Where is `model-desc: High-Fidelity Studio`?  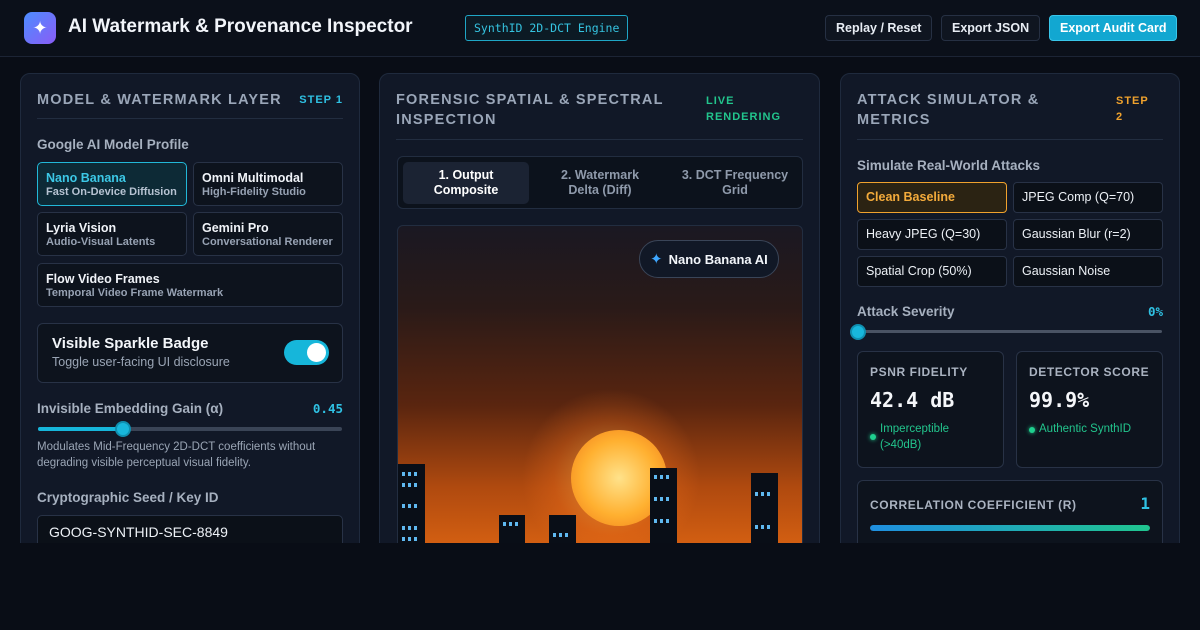
model-desc: High-Fidelity Studio is located at coordinates (254, 192).